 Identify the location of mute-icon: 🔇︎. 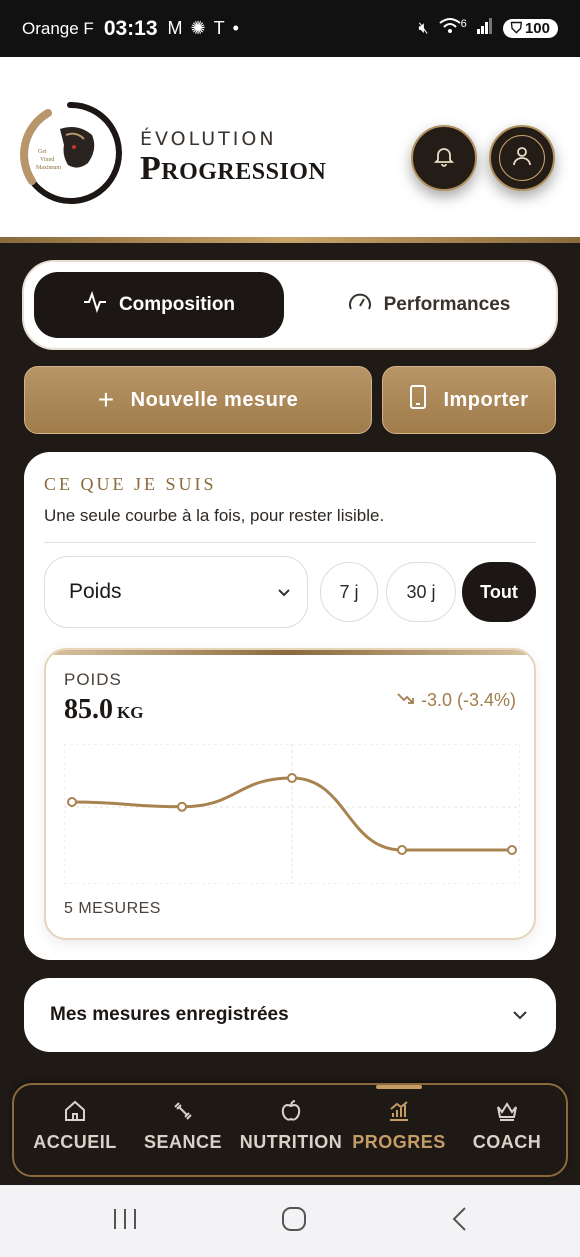
(423, 28).